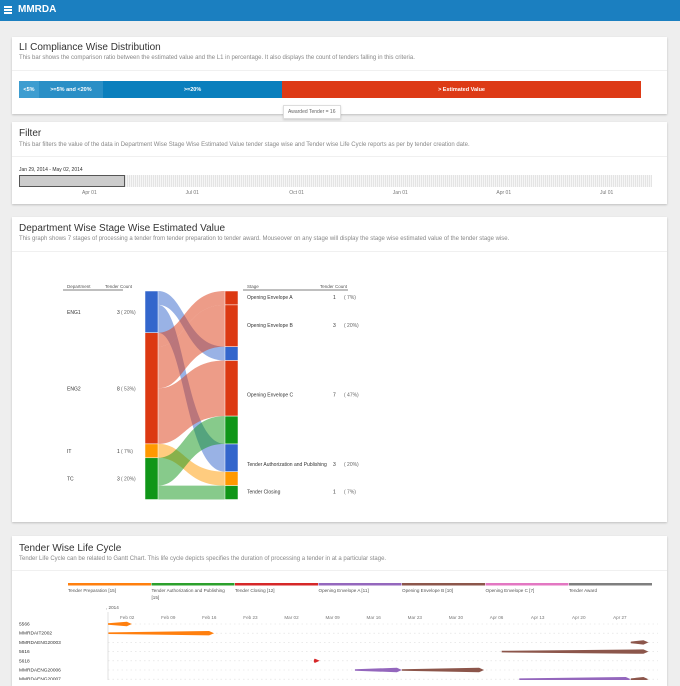 This screenshot has width=680, height=686. I want to click on card-title: Filter, so click(30, 133).